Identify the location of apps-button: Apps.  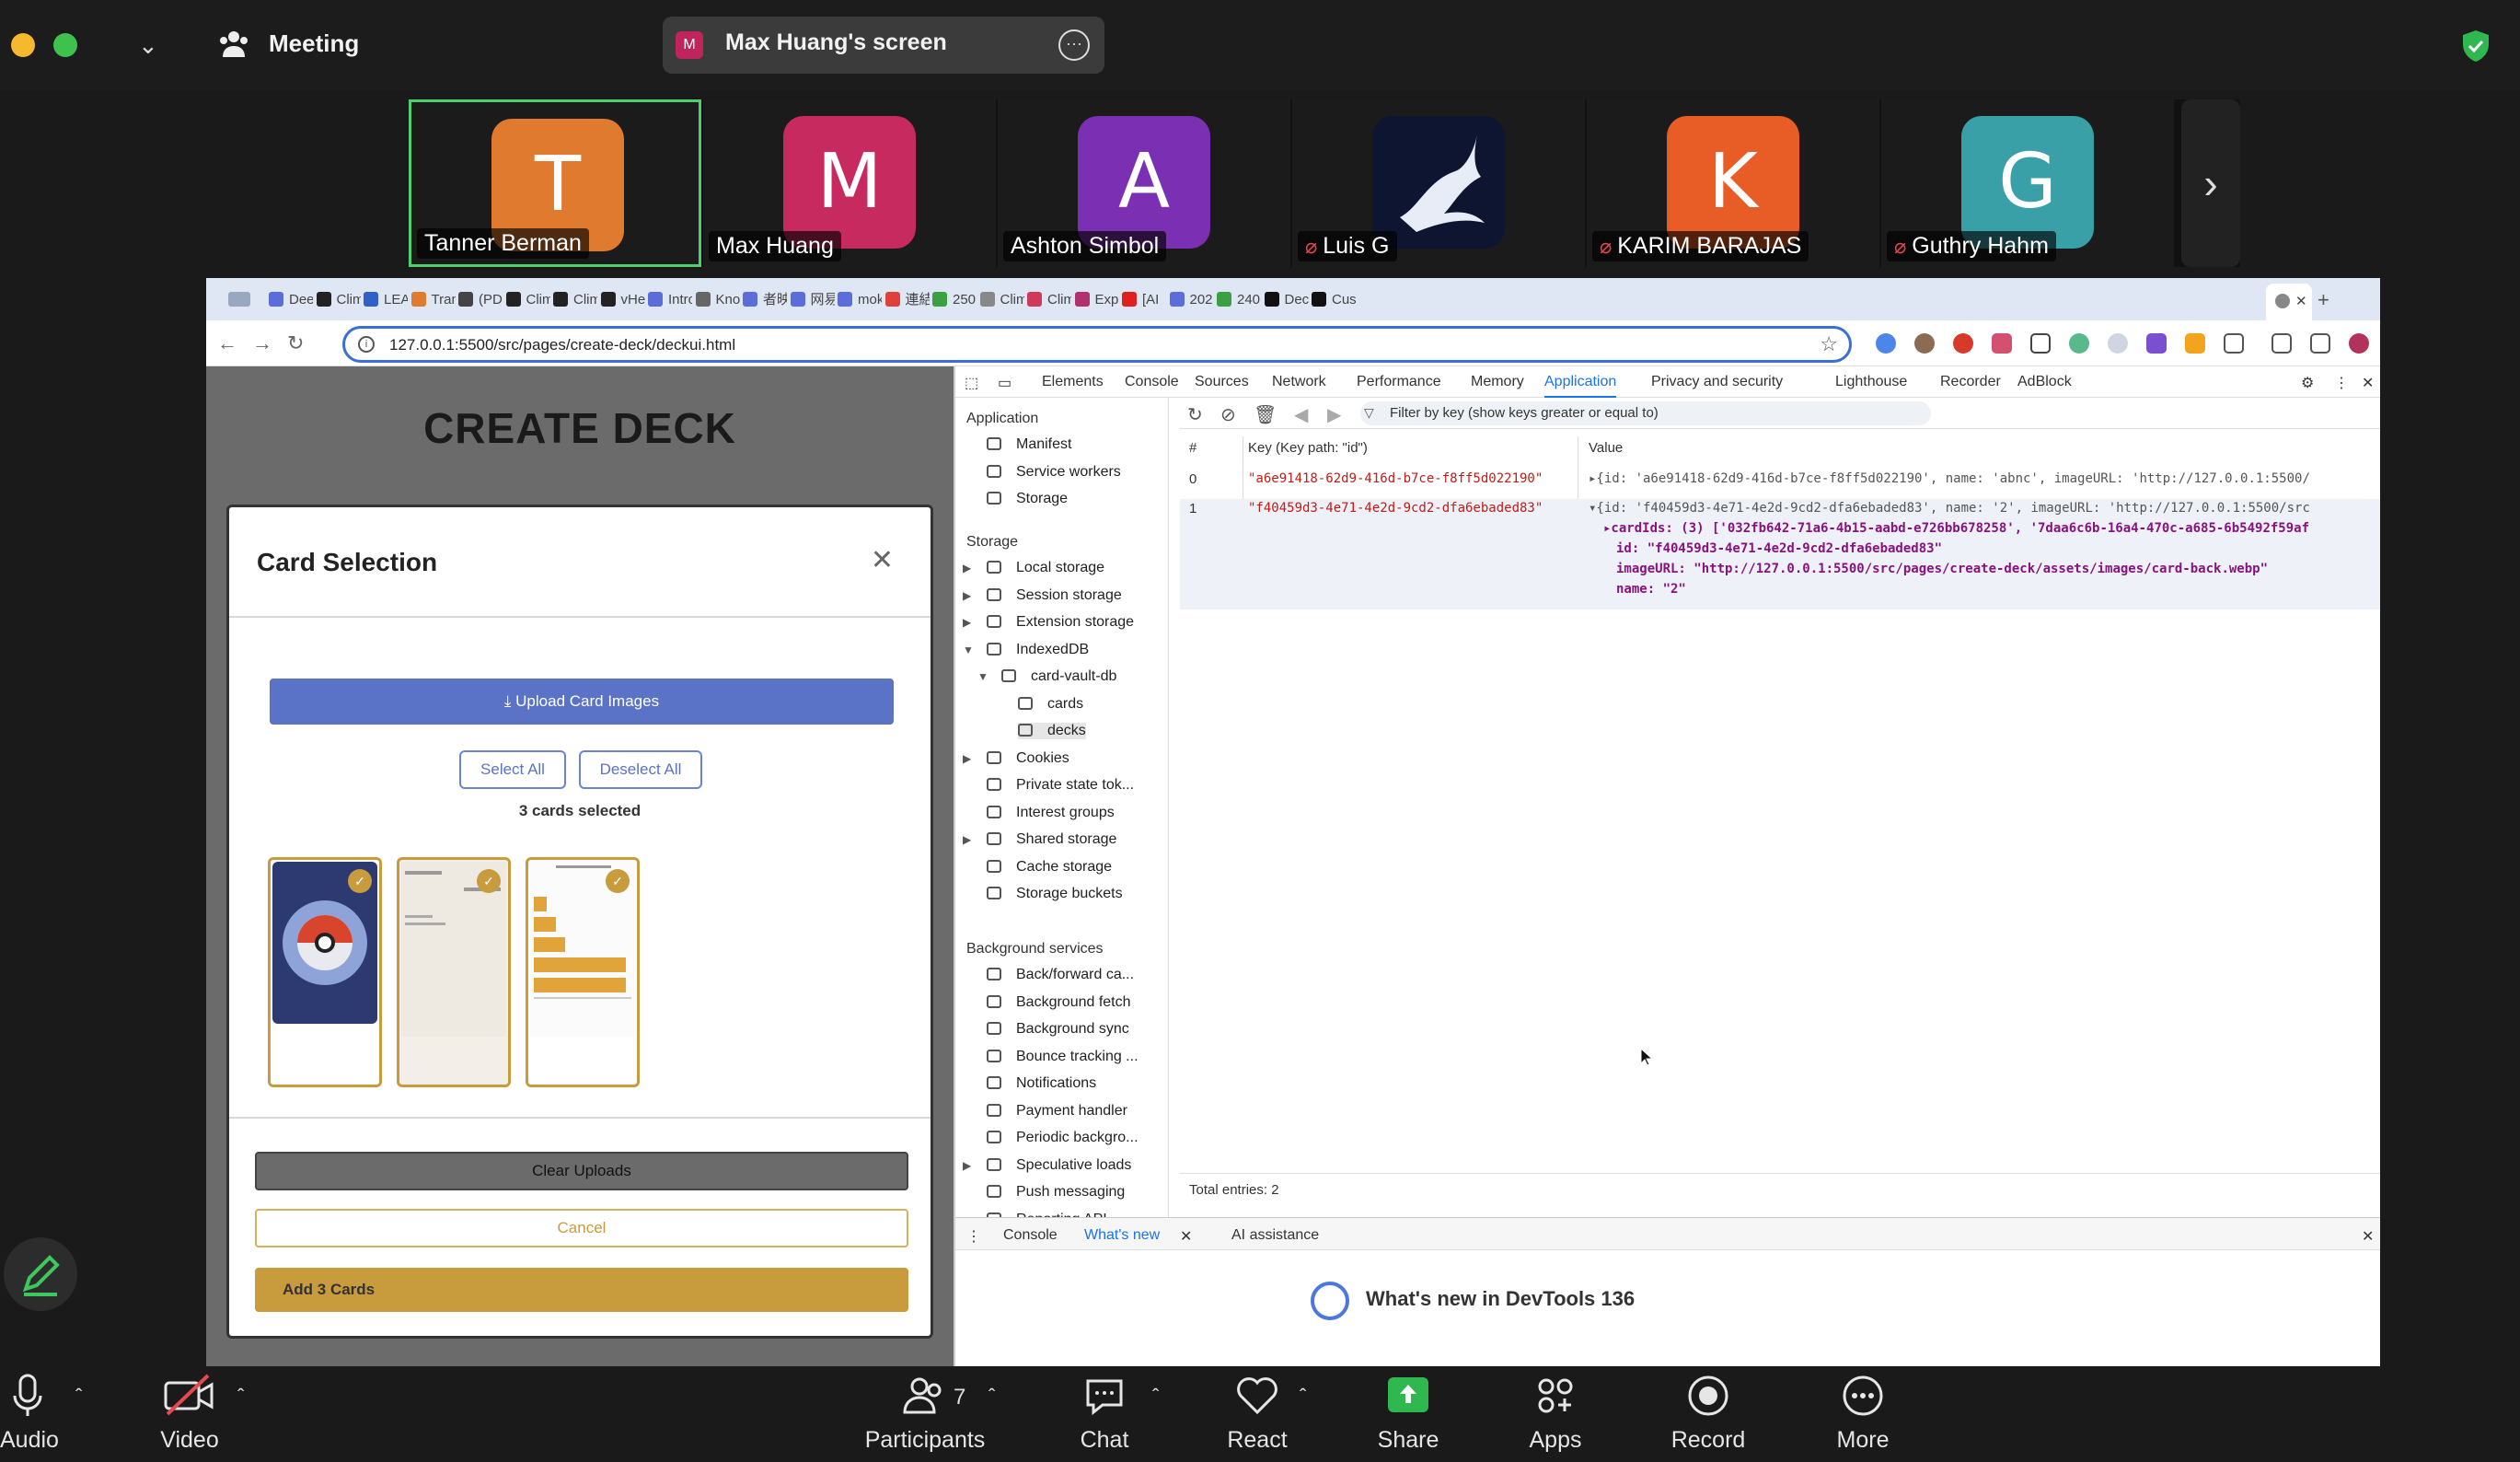
(1555, 1413).